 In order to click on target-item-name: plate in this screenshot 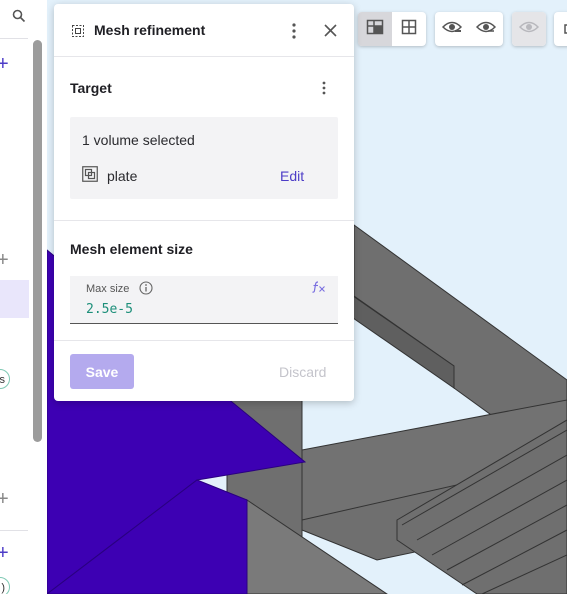, I will do `click(122, 176)`.